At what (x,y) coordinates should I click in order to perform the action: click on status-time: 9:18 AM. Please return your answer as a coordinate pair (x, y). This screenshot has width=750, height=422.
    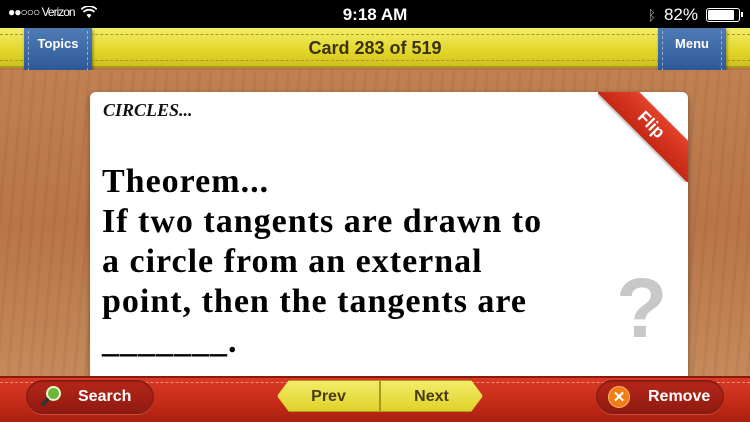
    Looking at the image, I should click on (375, 14).